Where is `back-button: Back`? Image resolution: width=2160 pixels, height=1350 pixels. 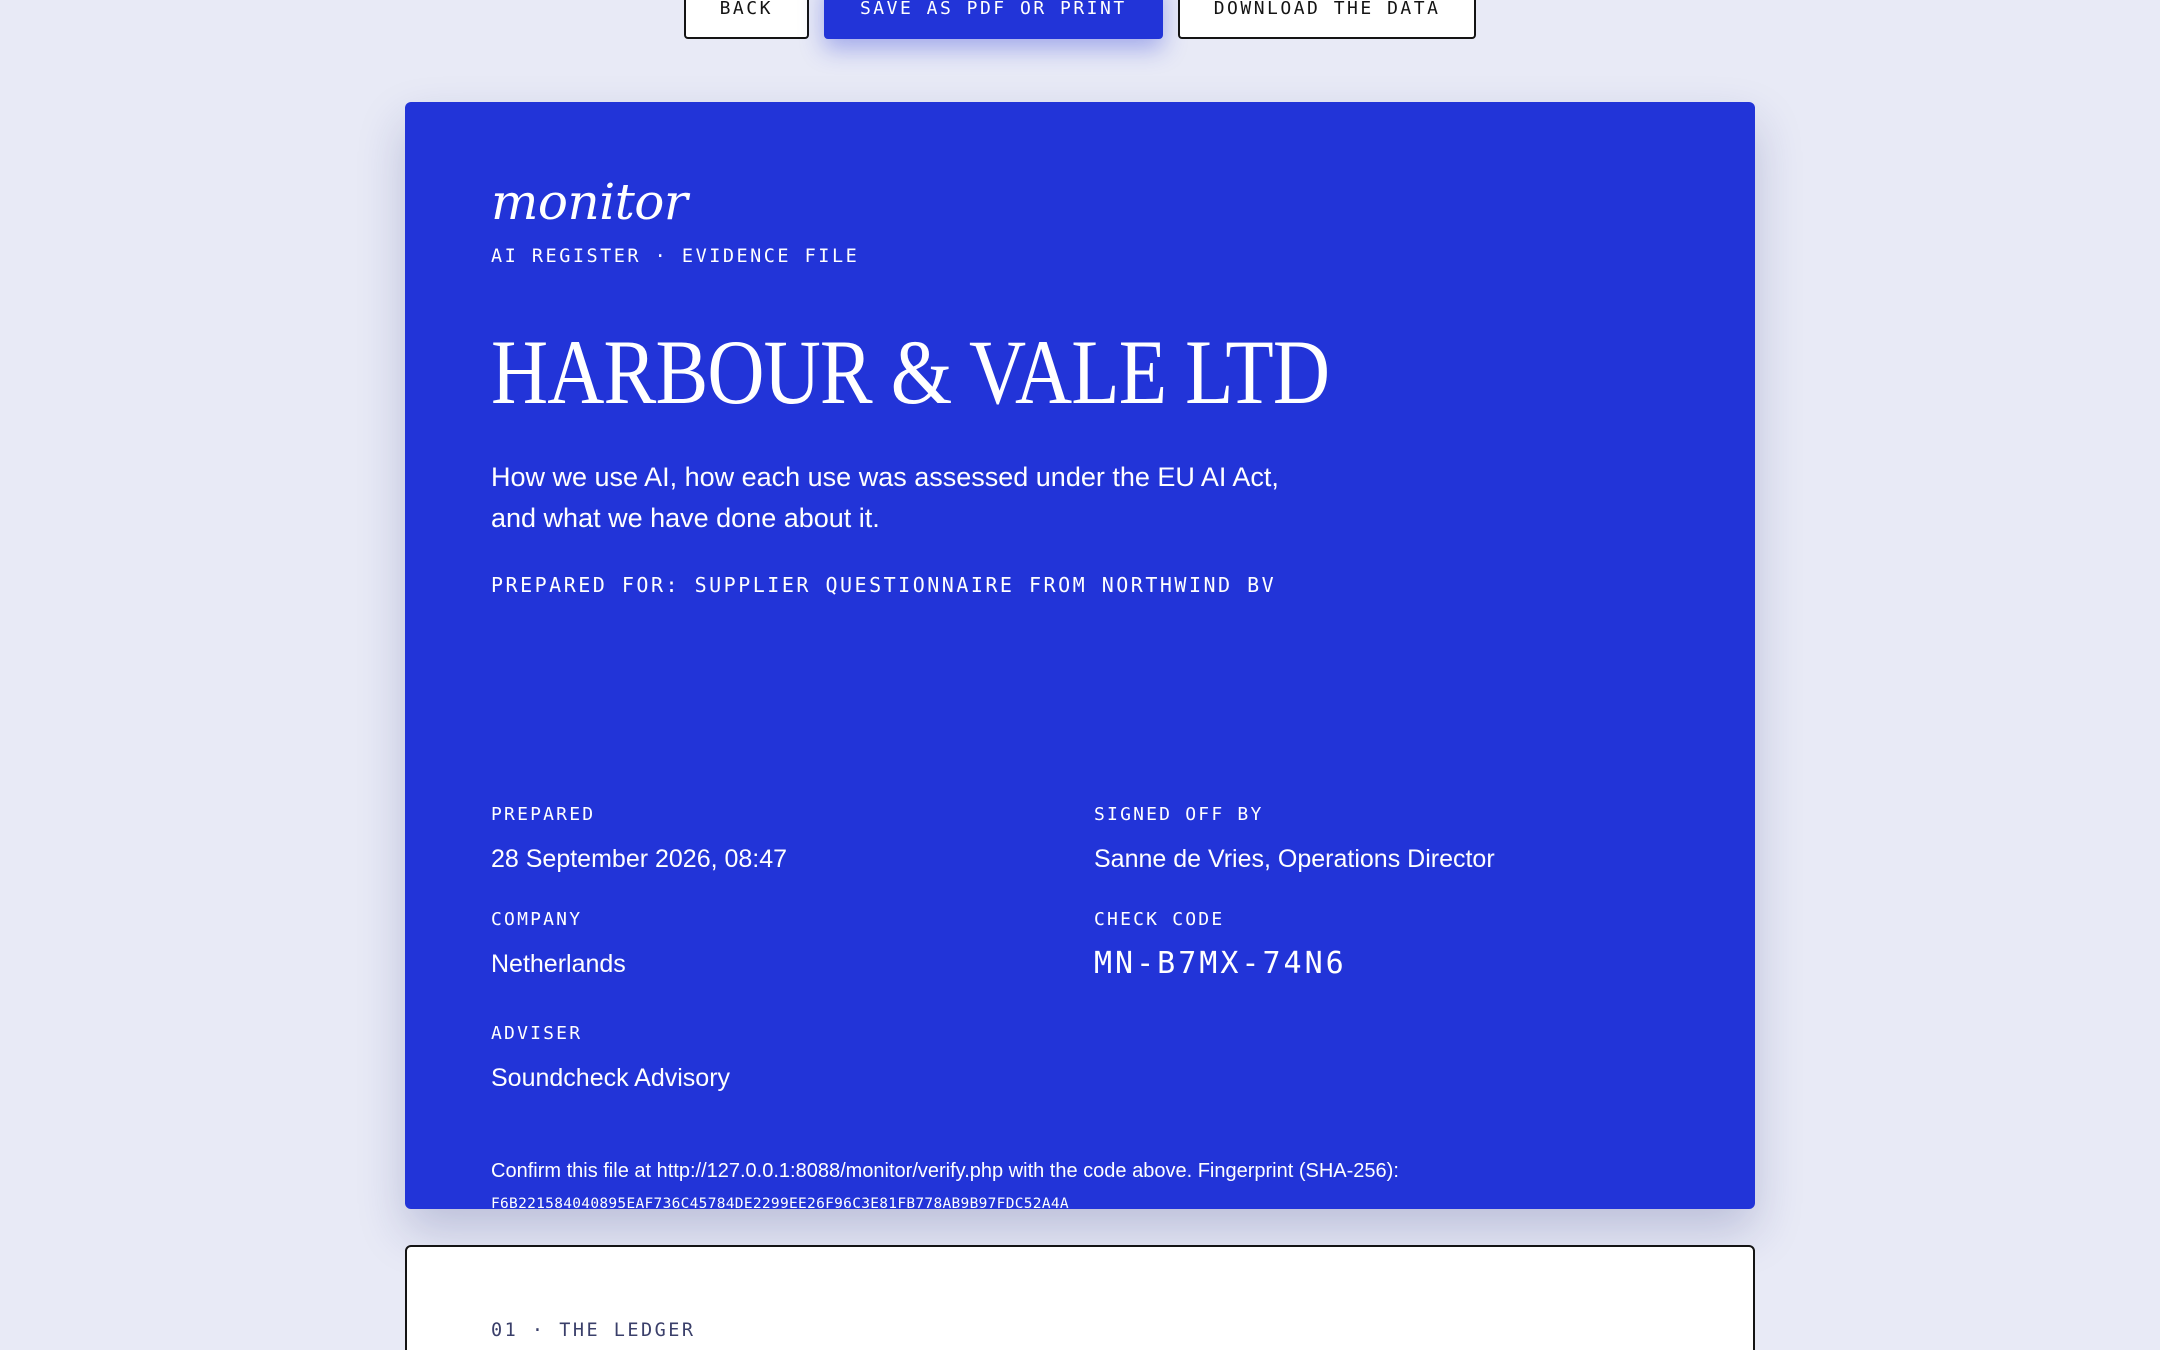 back-button: Back is located at coordinates (746, 19).